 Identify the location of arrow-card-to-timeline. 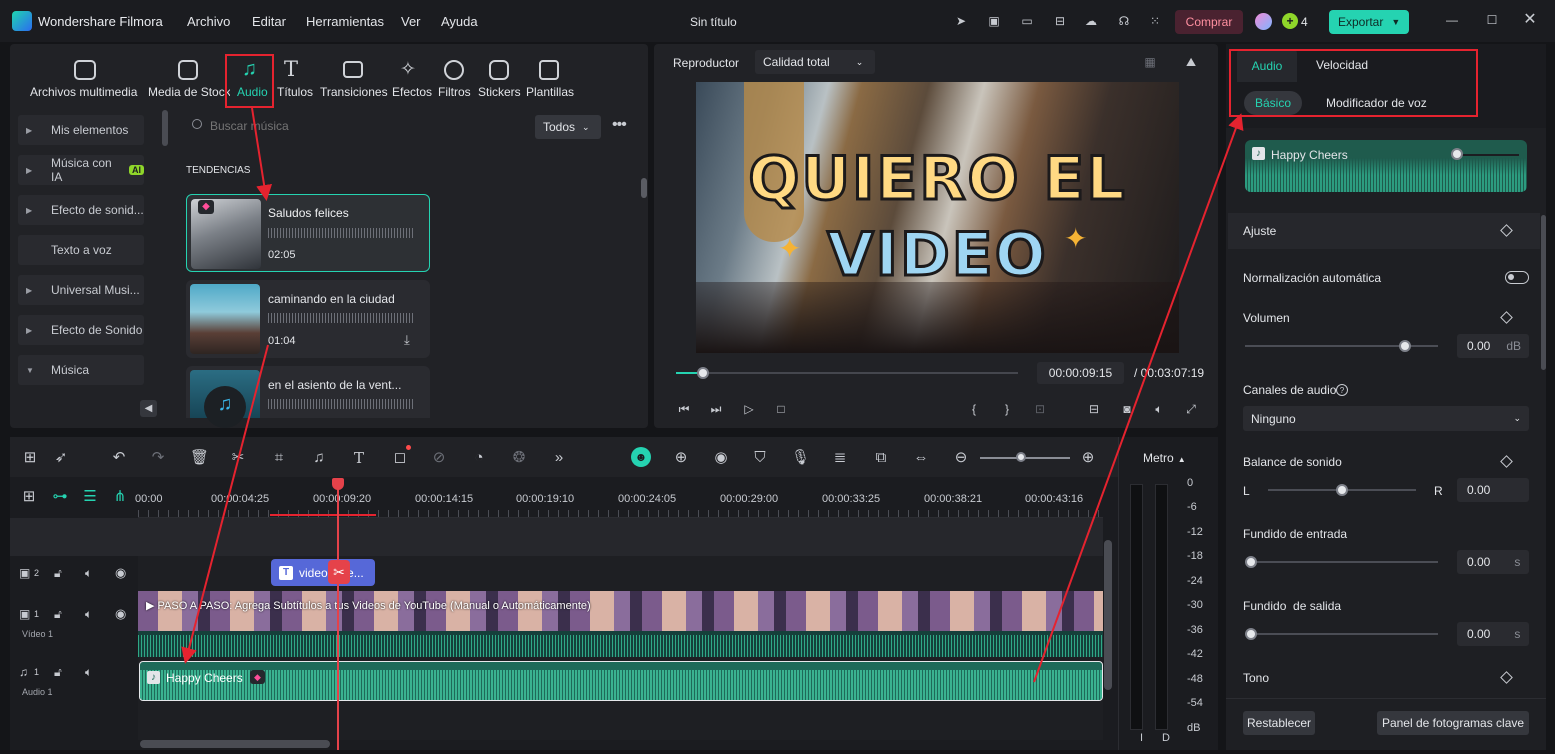
(225, 504).